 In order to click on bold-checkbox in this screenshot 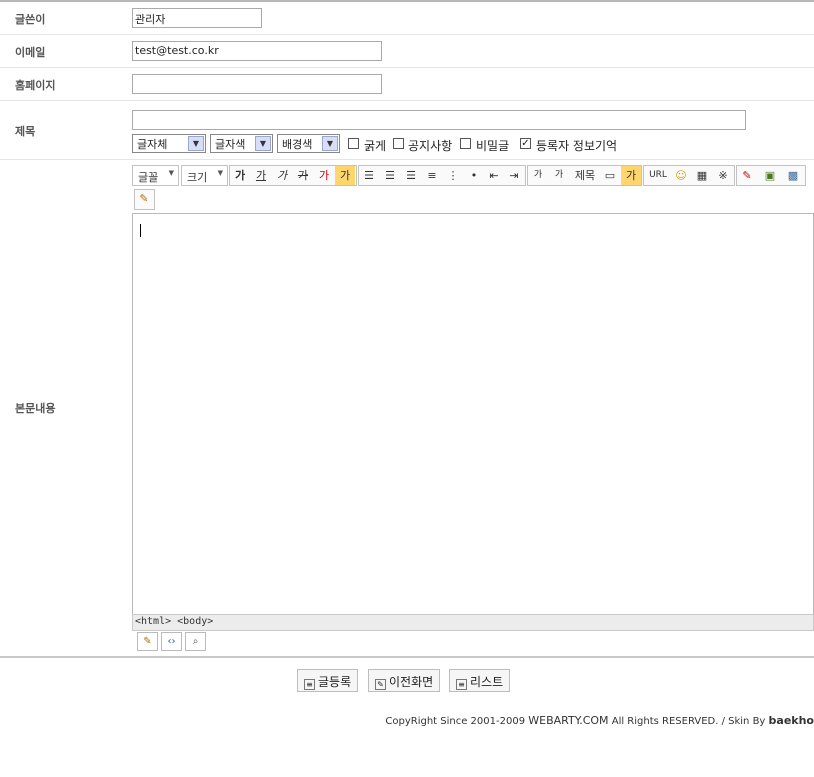, I will do `click(353, 143)`.